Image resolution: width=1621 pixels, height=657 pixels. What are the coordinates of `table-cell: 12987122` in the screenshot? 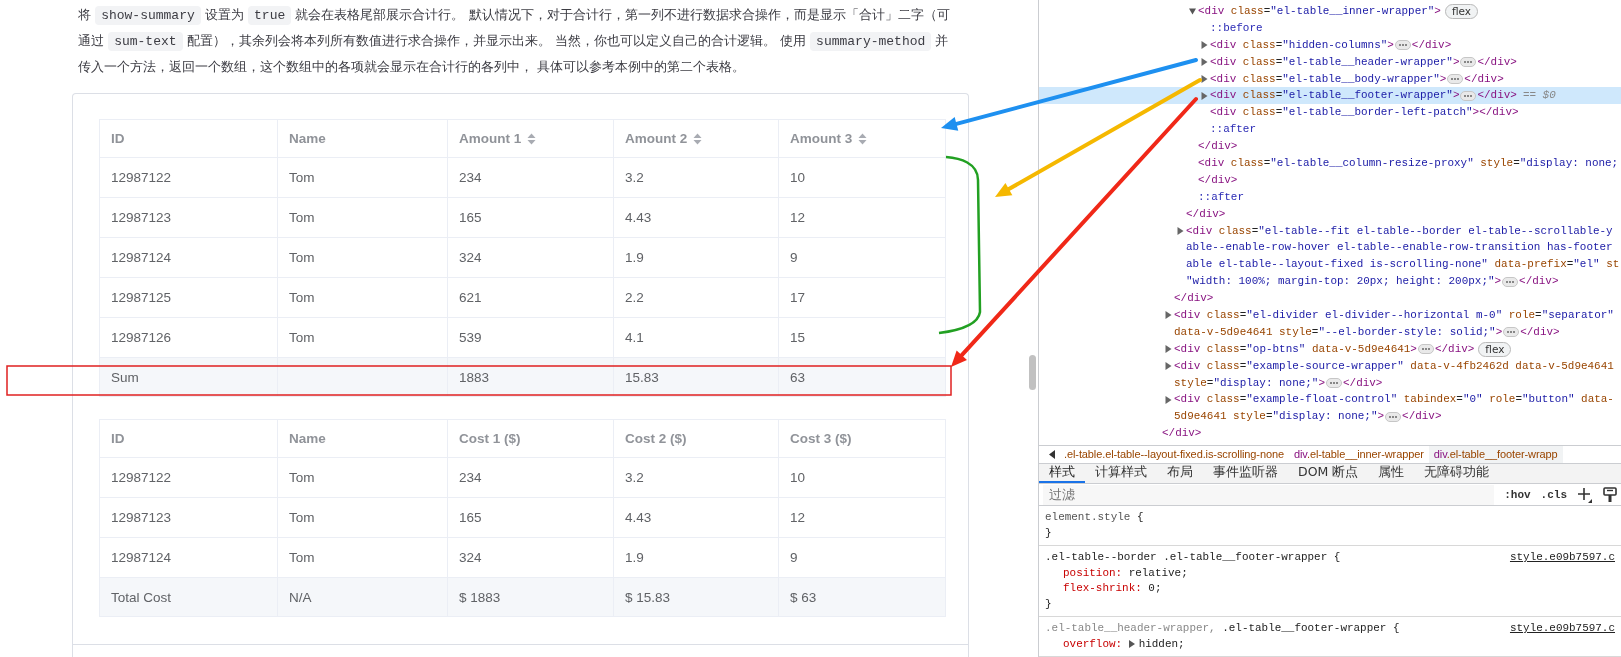 It's located at (189, 178).